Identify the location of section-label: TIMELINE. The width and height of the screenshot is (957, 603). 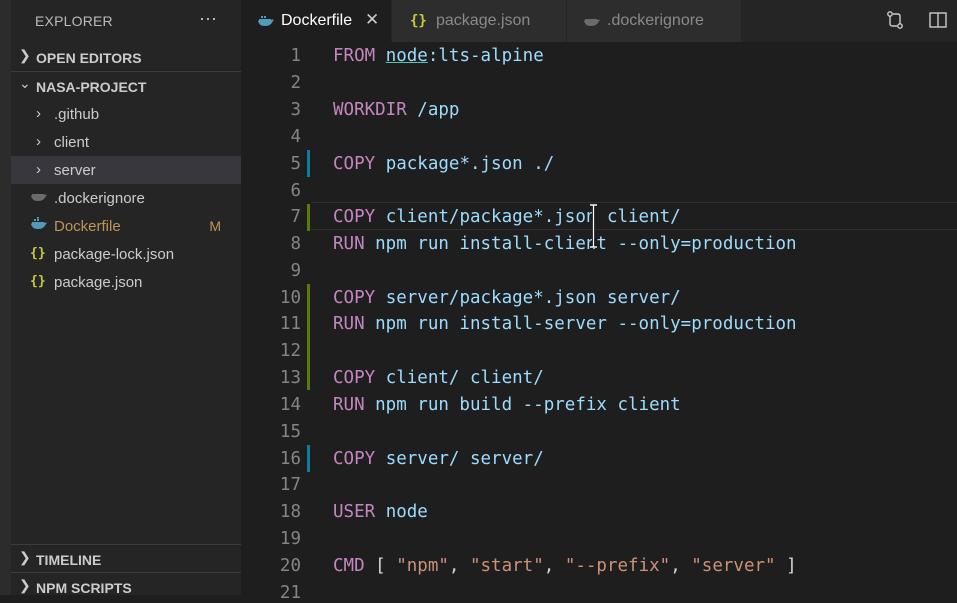
(69, 560).